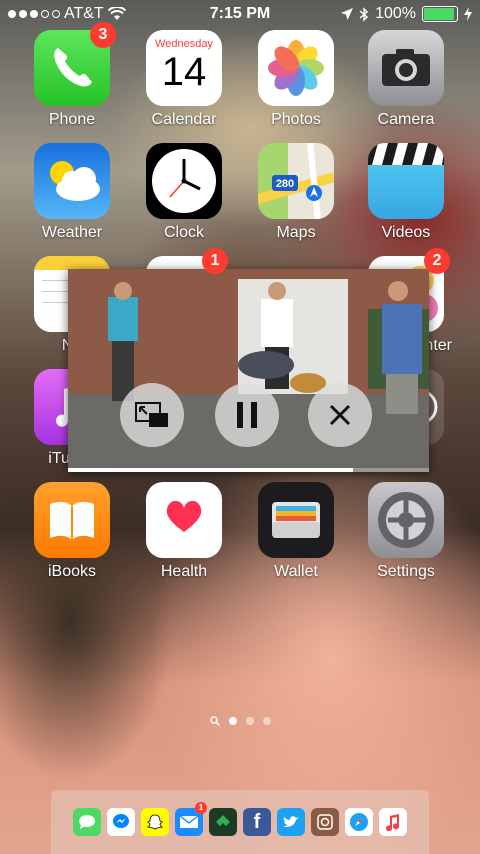 This screenshot has width=480, height=854. I want to click on photos-icon, so click(296, 68).